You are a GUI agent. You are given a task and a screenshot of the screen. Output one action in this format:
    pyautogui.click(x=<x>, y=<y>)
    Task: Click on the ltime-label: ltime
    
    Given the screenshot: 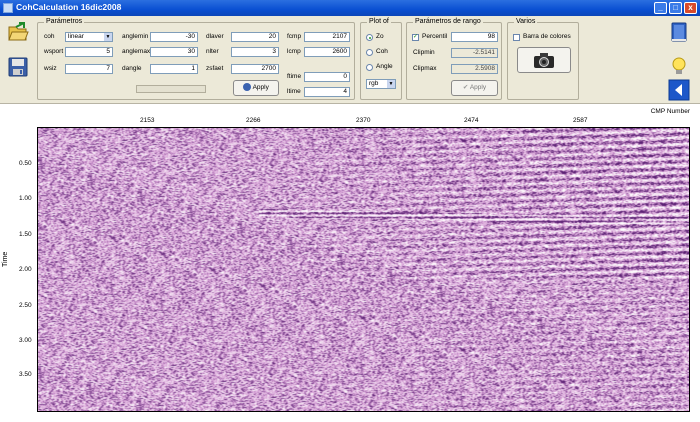 What is the action you would take?
    pyautogui.click(x=294, y=91)
    